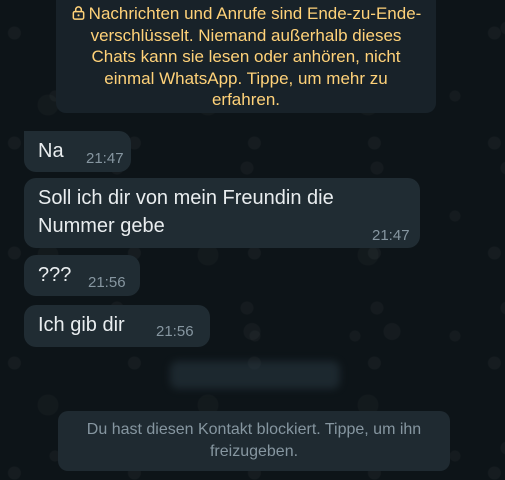 Image resolution: width=505 pixels, height=480 pixels. I want to click on message-bubble: ??? 21:56, so click(82, 275).